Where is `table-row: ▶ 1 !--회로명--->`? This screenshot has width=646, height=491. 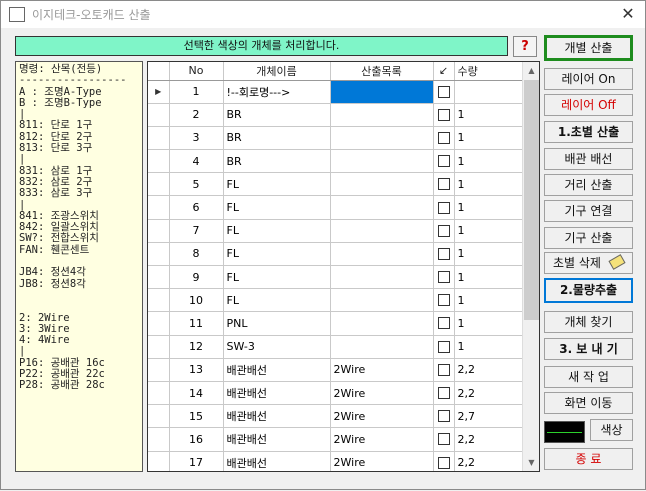 table-row: ▶ 1 !--회로명---> is located at coordinates (336, 92).